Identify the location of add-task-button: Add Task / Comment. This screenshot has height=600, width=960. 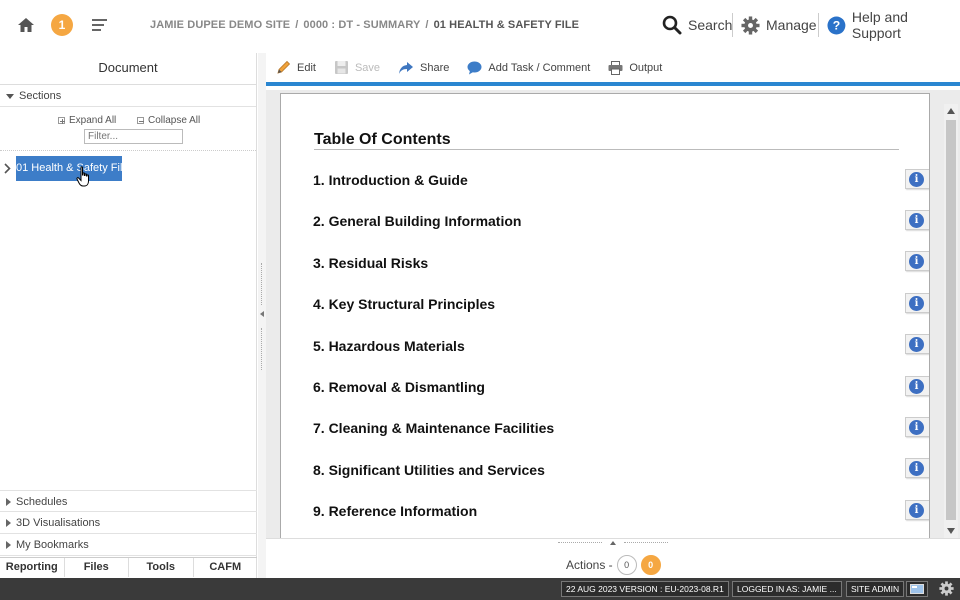
(528, 68).